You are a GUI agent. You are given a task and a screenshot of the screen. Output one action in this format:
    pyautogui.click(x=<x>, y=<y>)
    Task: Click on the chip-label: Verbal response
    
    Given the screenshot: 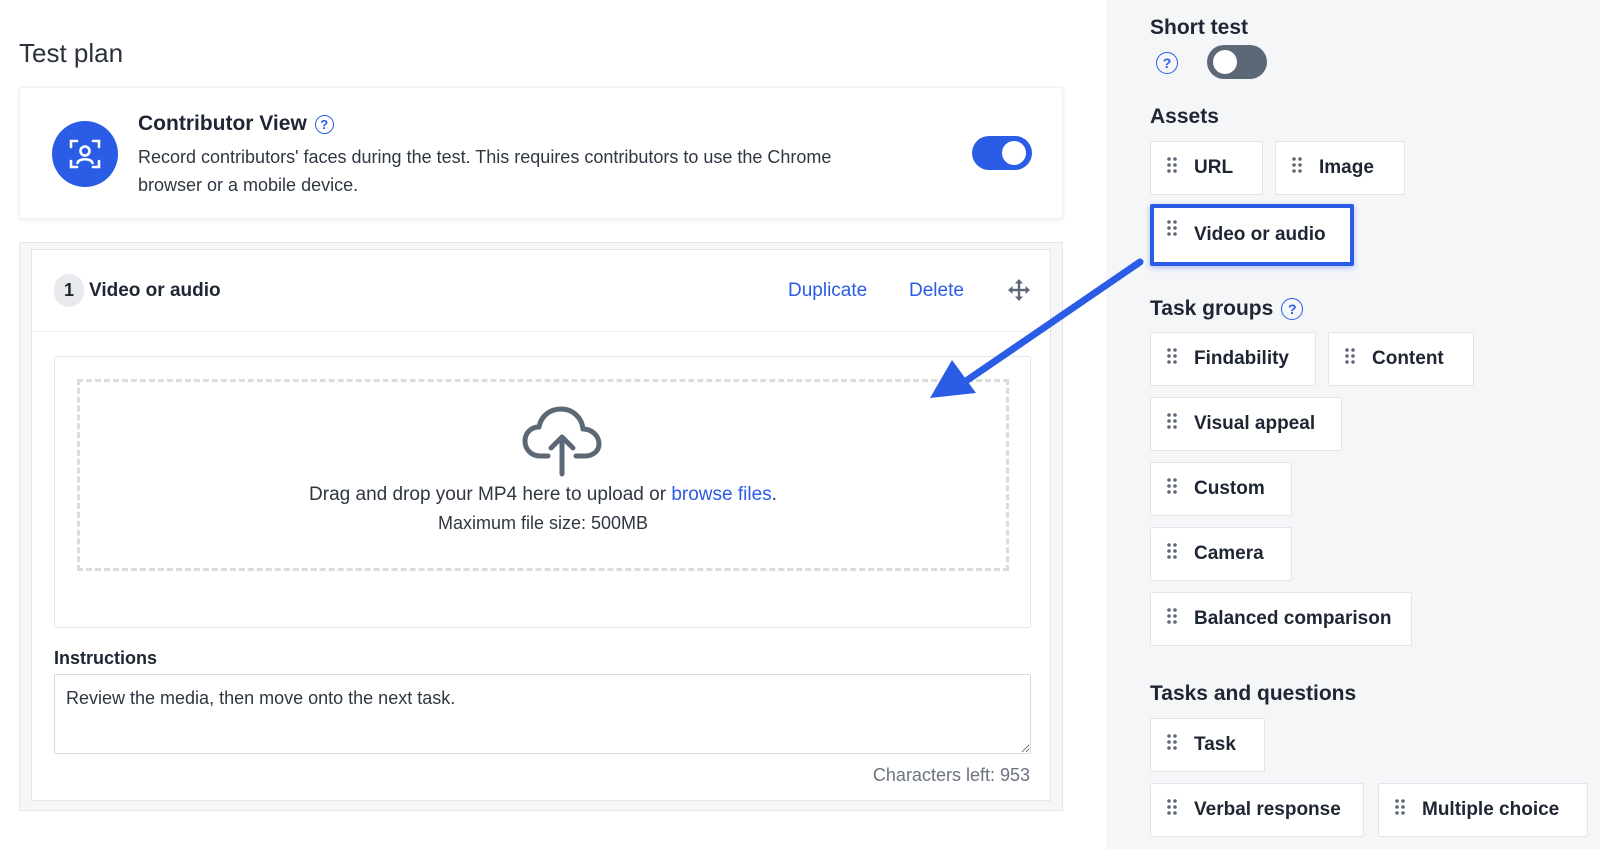 What is the action you would take?
    pyautogui.click(x=1267, y=809)
    